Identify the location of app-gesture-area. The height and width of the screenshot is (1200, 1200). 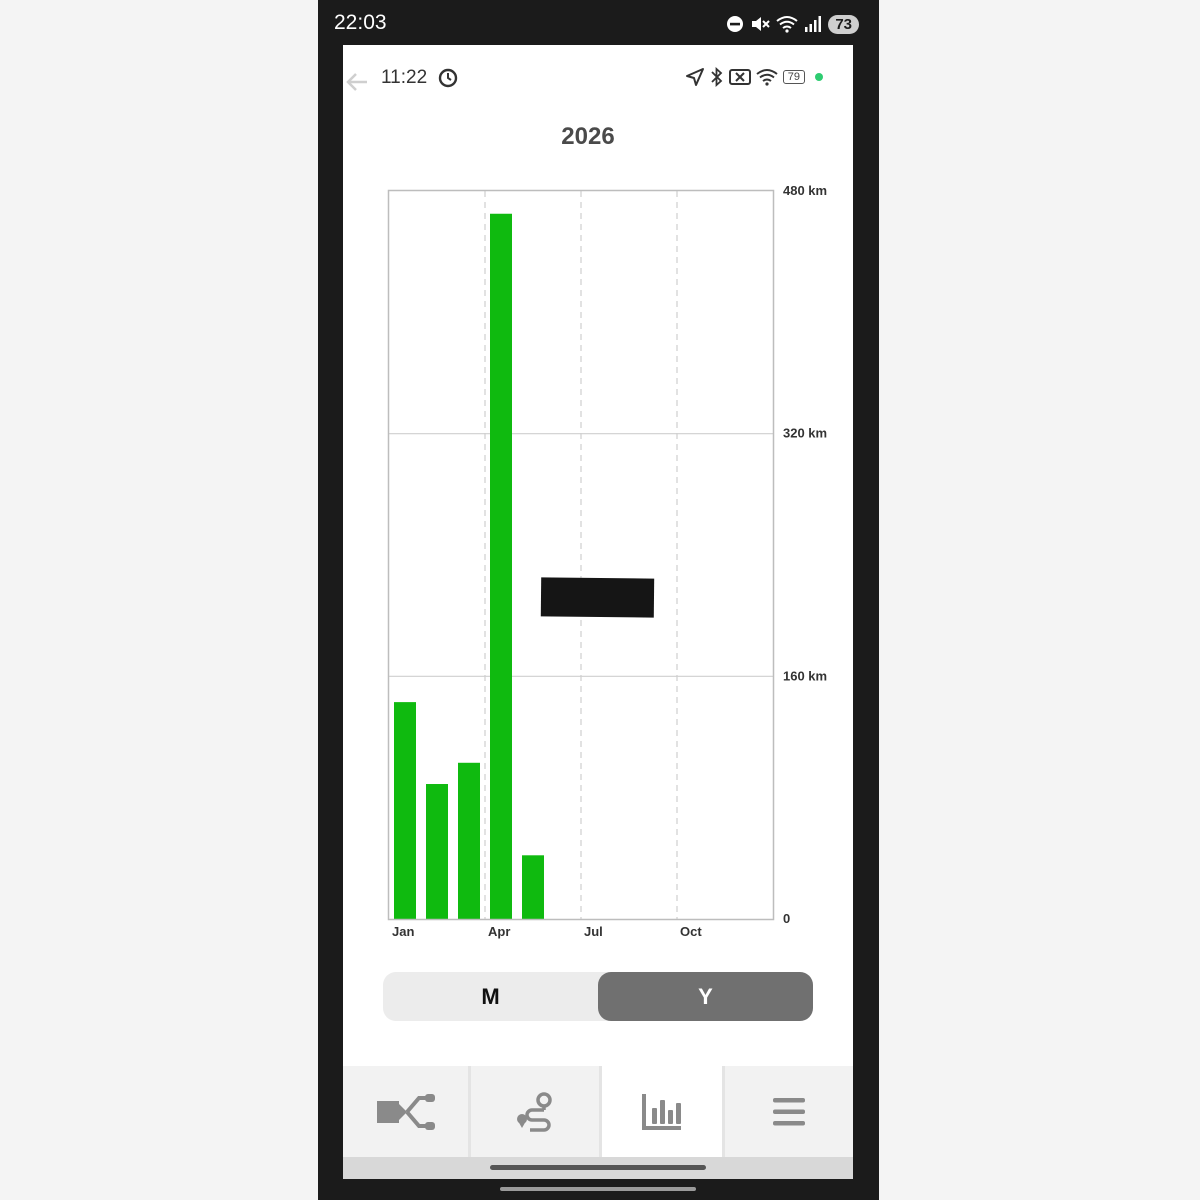
(598, 1168).